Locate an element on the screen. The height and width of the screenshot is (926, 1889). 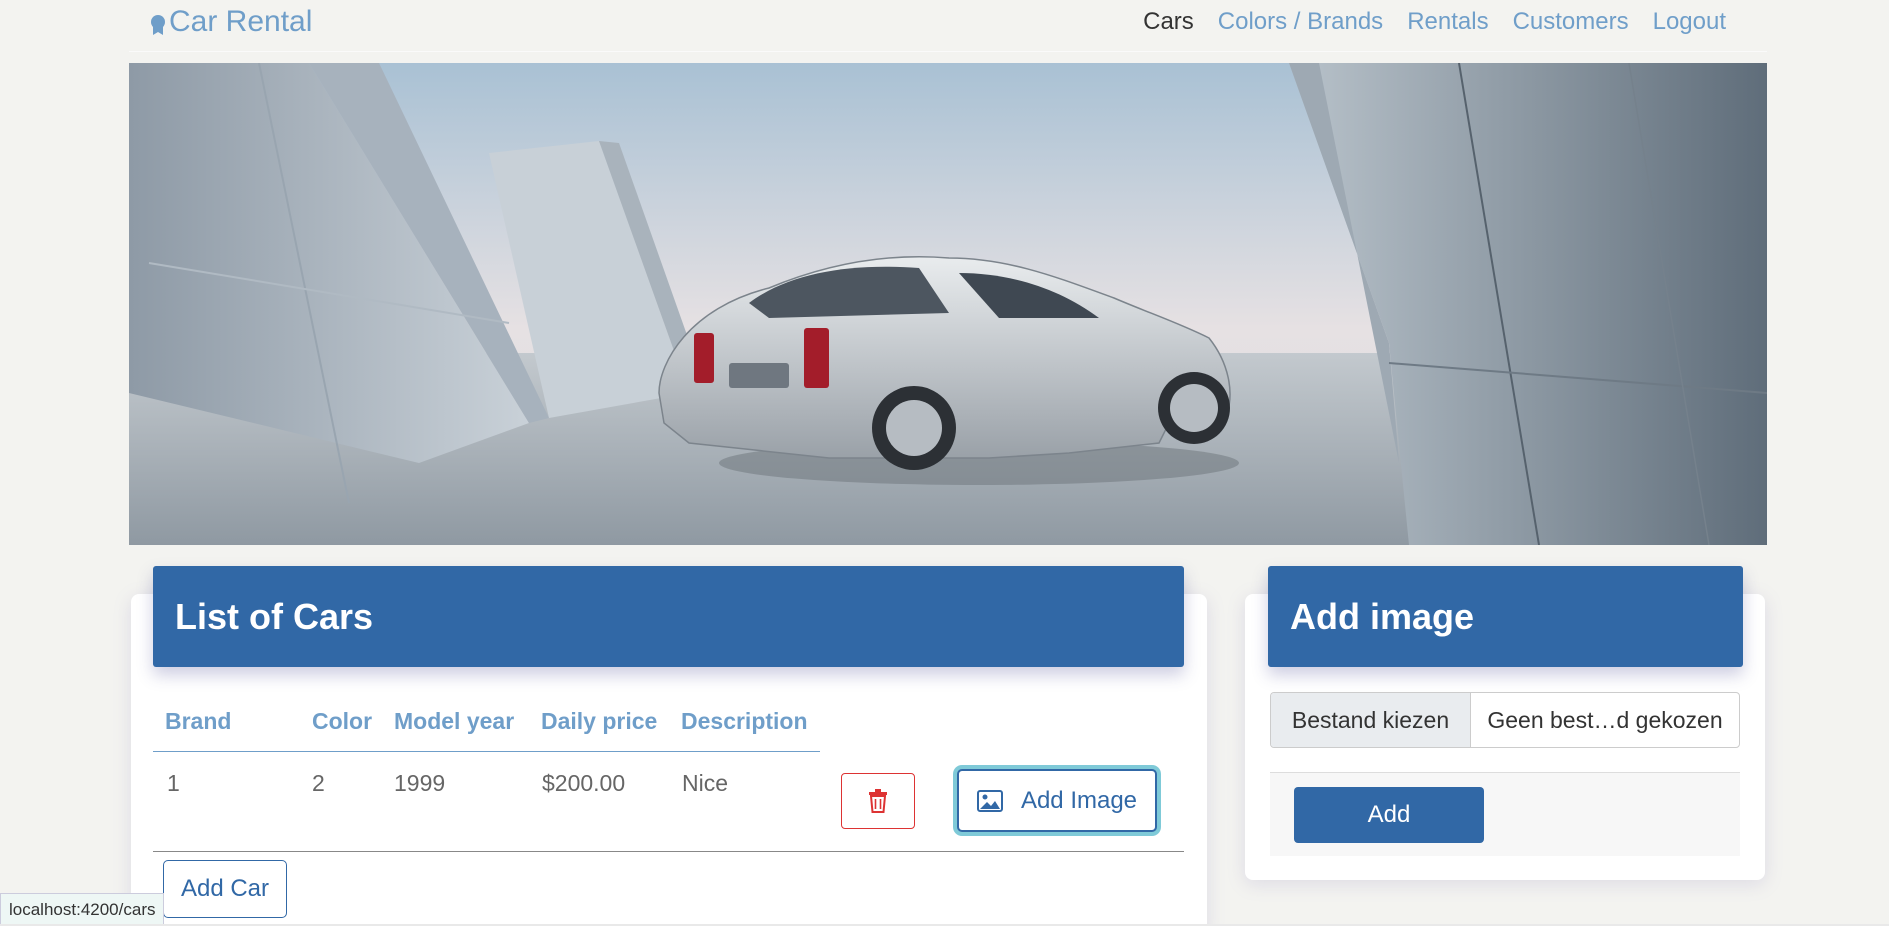
cell-description: Nice is located at coordinates (705, 783).